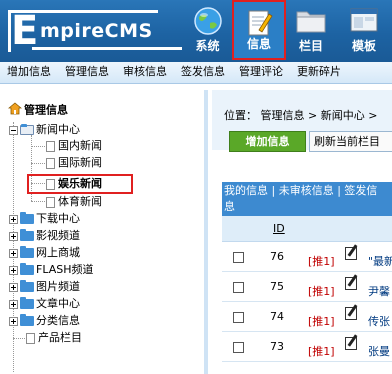  Describe the element at coordinates (13, 130) in the screenshot. I see `collapse-icon` at that location.